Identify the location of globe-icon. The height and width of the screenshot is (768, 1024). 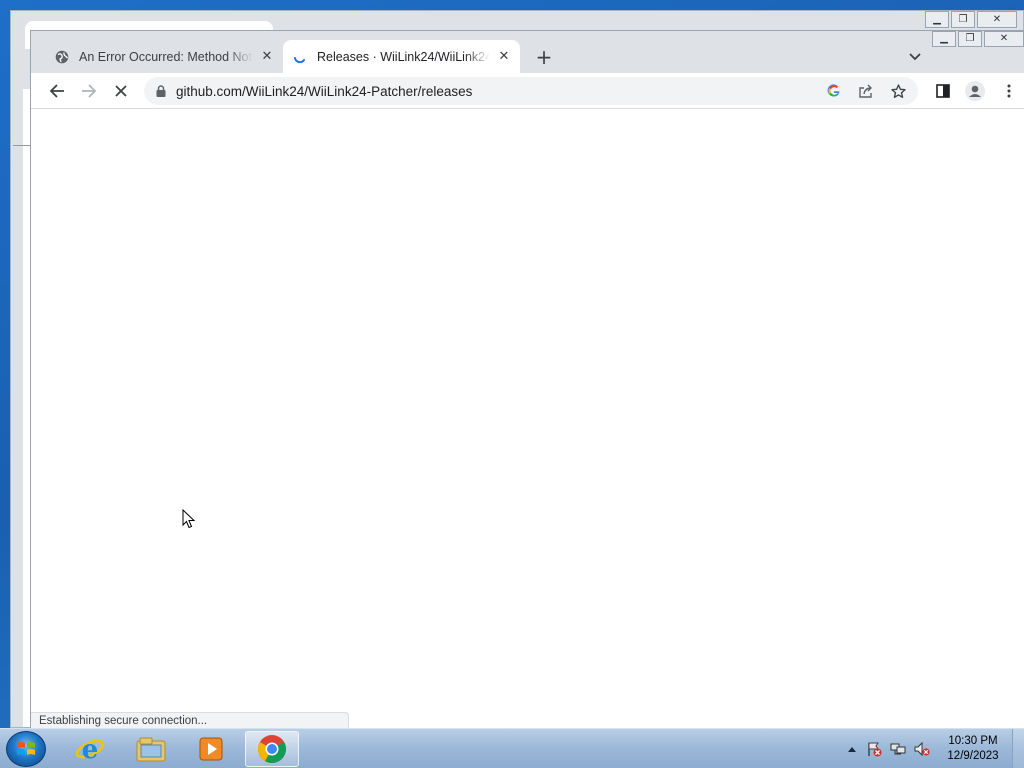
(62, 57).